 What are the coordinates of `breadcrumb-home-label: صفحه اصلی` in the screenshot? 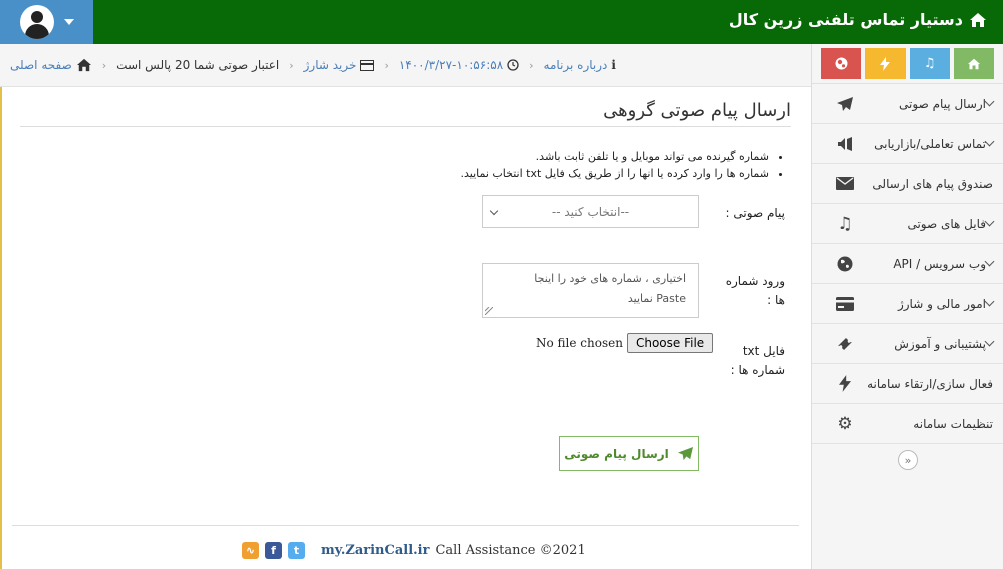 It's located at (41, 65).